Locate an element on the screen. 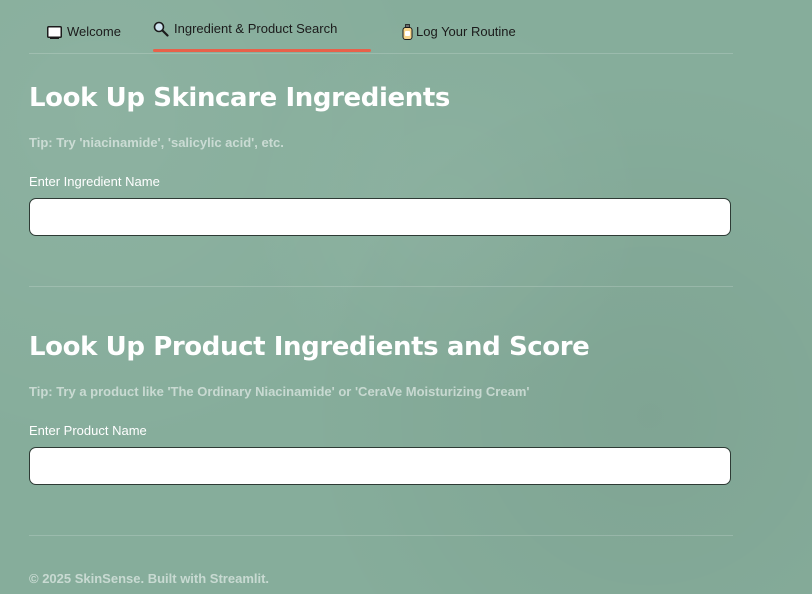  monitor-icon is located at coordinates (54, 32).